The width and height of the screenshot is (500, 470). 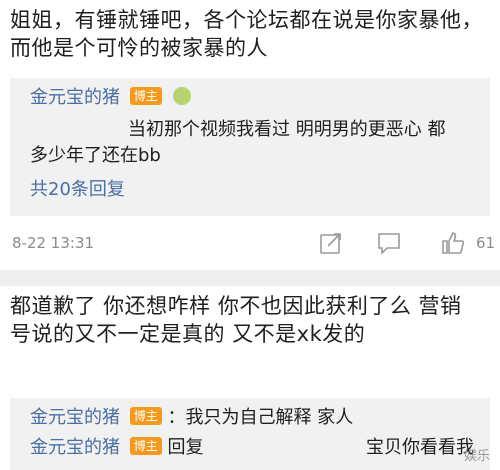 What do you see at coordinates (476, 456) in the screenshot?
I see `watermark: 娱乐` at bounding box center [476, 456].